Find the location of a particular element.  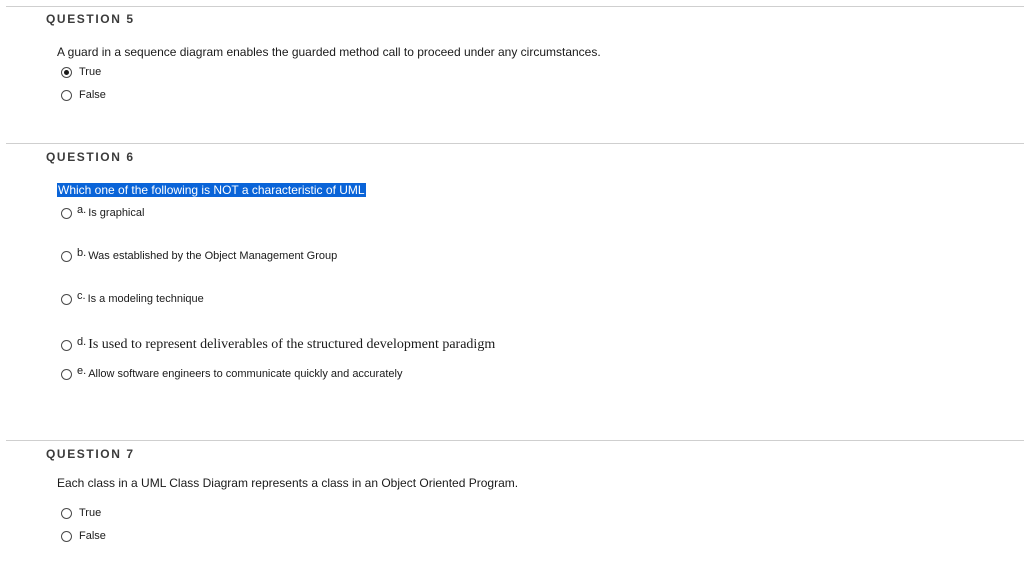

option-letter: b. is located at coordinates (82, 253).